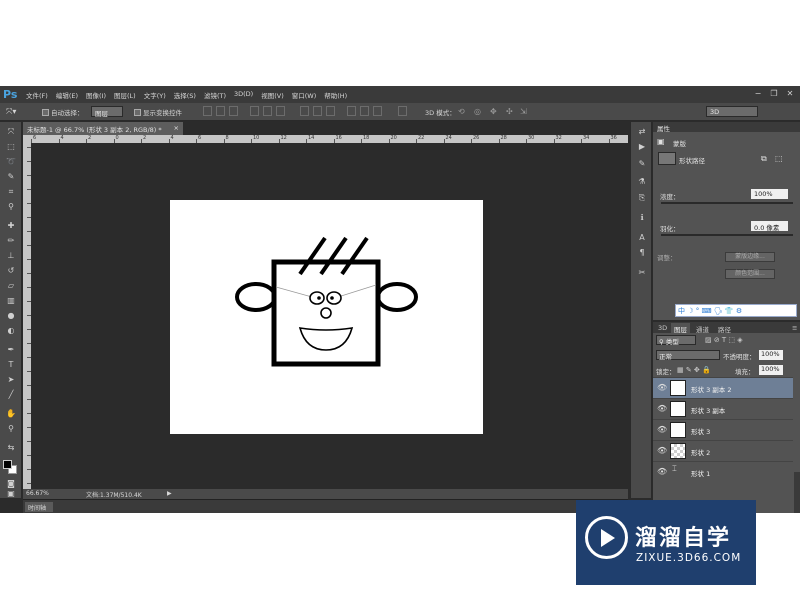  Describe the element at coordinates (758, 93) in the screenshot. I see `minimize-button: −` at that location.